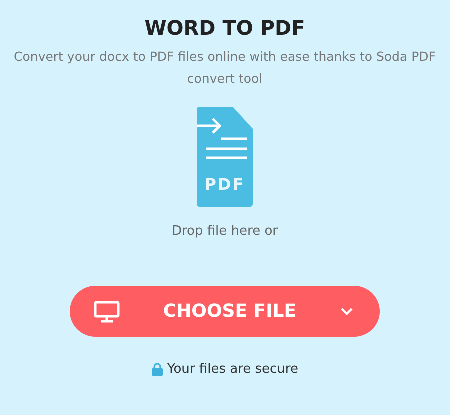 This screenshot has height=415, width=450. Describe the element at coordinates (225, 28) in the screenshot. I see `page-title: WORD TO PDF` at that location.